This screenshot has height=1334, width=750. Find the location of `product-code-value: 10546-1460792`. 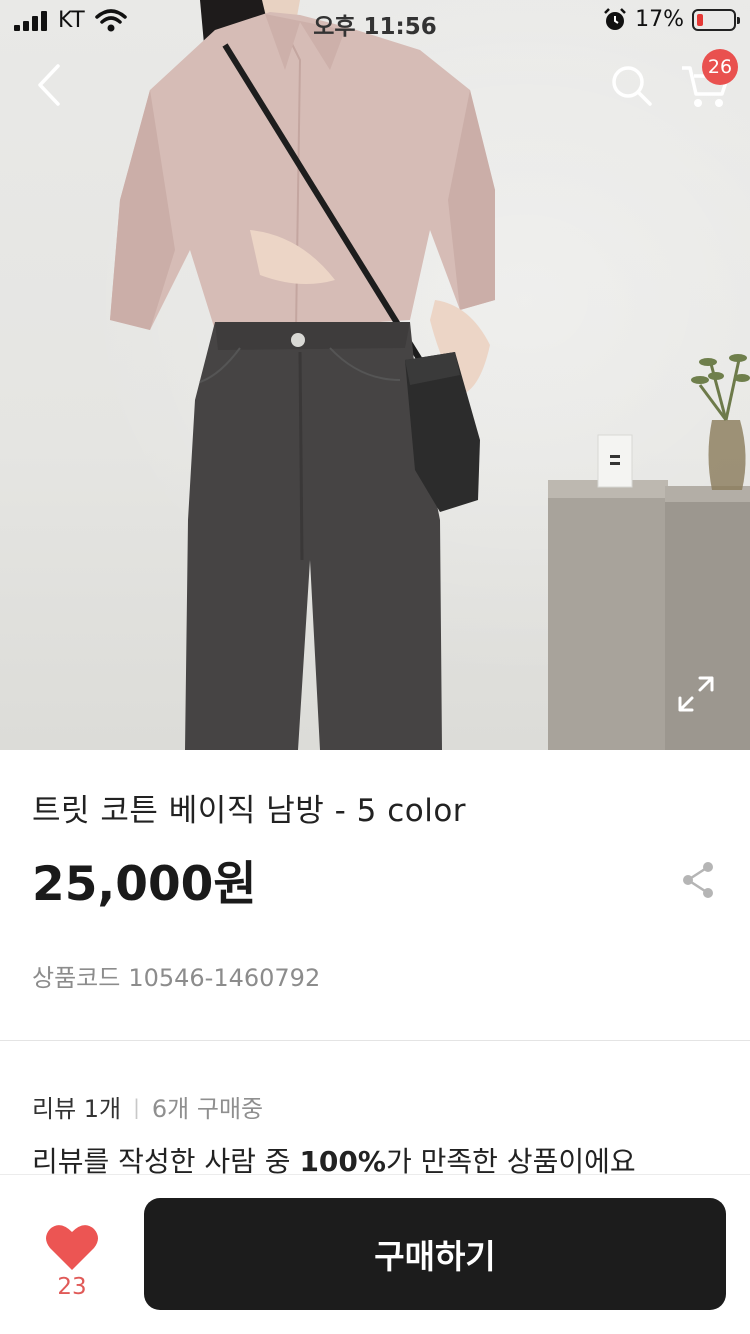

product-code-value: 10546-1460792 is located at coordinates (224, 978).